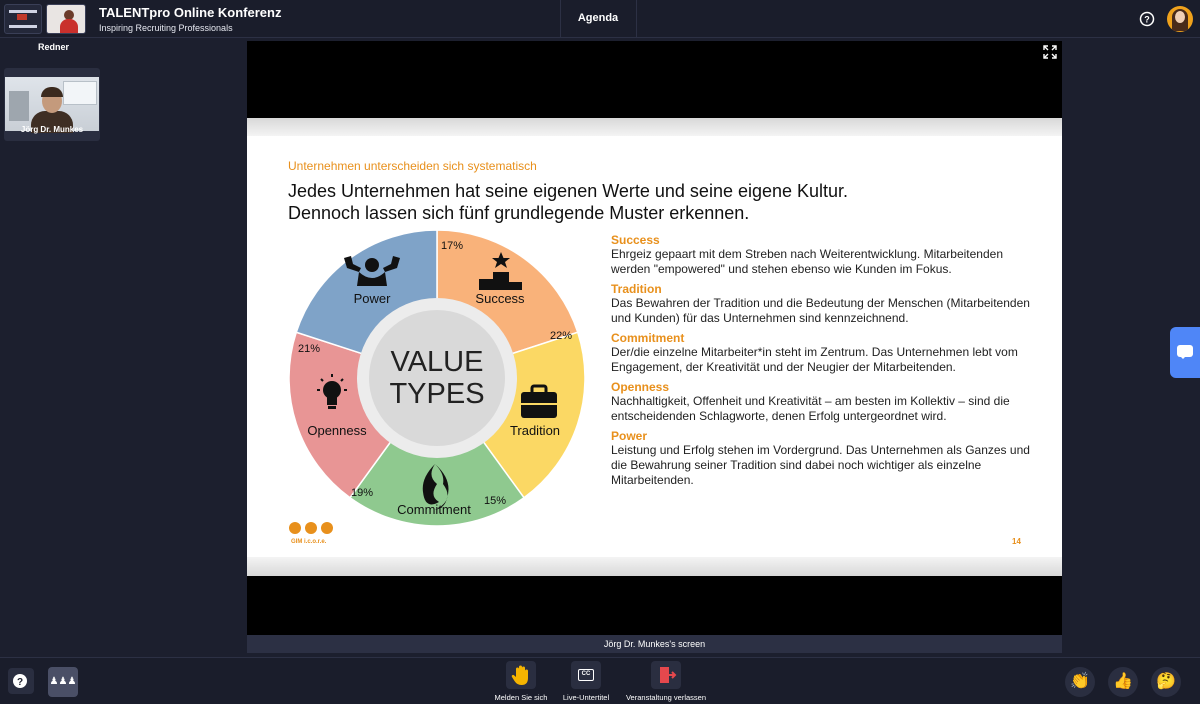 This screenshot has height=704, width=1200. I want to click on captions-icon: CC, so click(586, 675).